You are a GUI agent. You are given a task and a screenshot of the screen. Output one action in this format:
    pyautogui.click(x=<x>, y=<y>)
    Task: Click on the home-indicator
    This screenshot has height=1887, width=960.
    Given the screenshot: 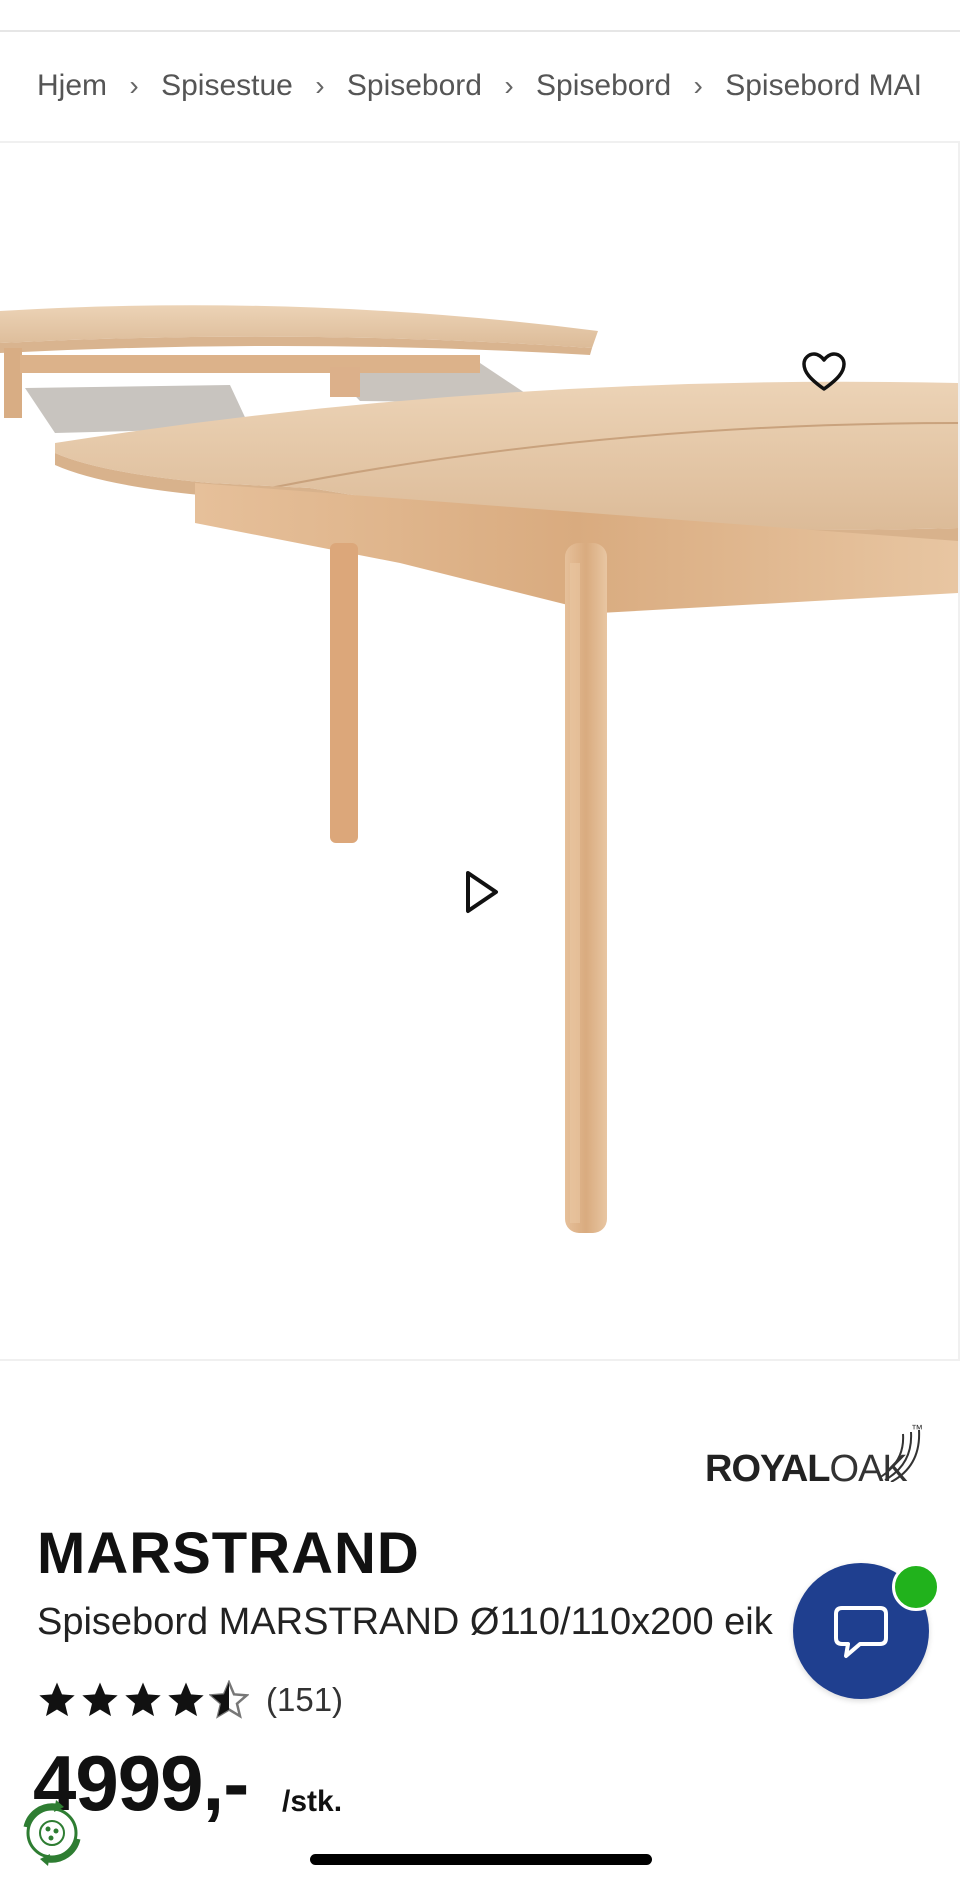 What is the action you would take?
    pyautogui.click(x=481, y=1859)
    